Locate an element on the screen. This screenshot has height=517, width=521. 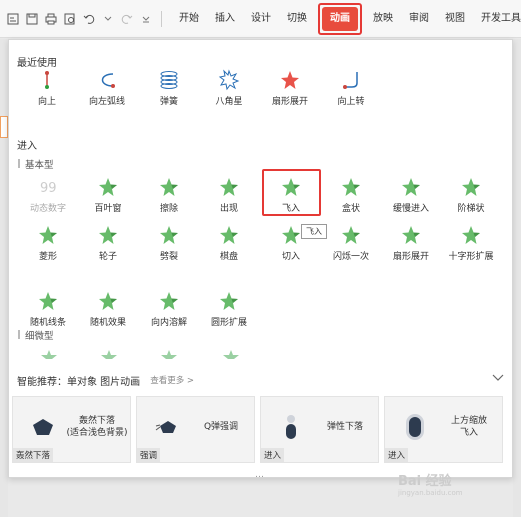
anim-effect-stairs: 阶梯状 is located at coordinates (471, 197).